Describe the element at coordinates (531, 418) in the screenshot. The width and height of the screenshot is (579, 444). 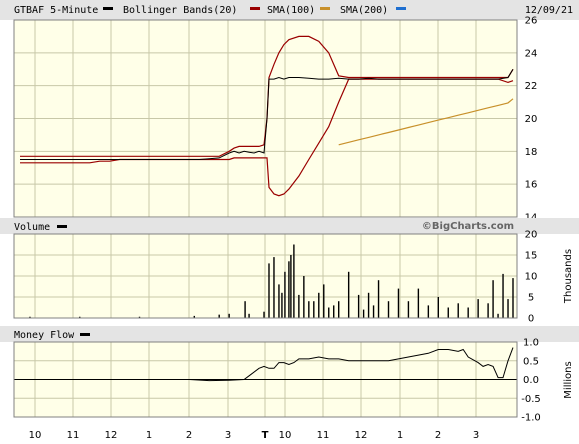
I see `money-tick-label-0: -1.0` at that location.